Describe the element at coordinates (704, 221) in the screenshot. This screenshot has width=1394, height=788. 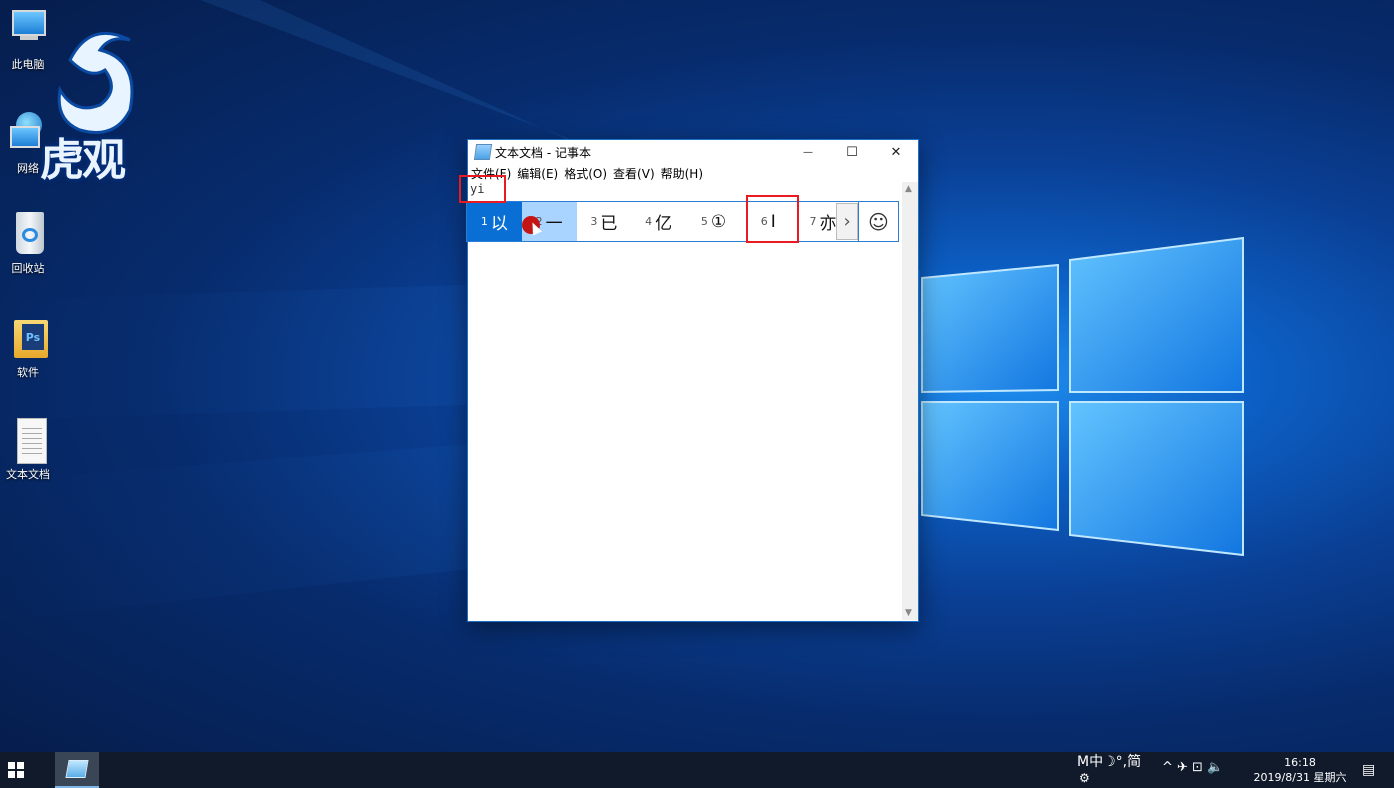
I see `candidate-number: 5` at that location.